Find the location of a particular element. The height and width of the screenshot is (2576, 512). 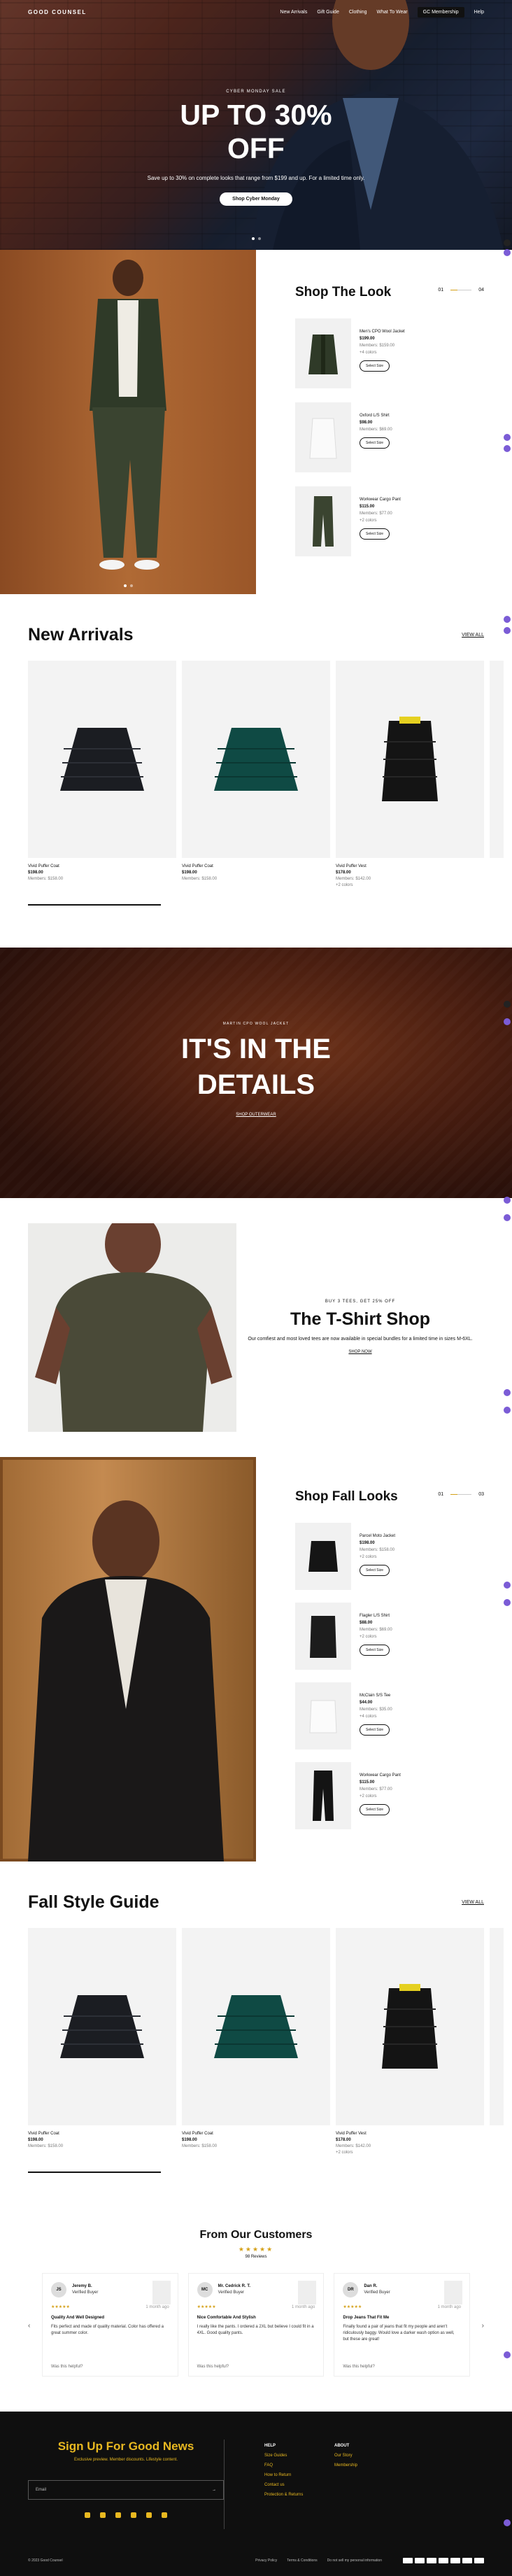

nav-link-help: Help is located at coordinates (479, 12).